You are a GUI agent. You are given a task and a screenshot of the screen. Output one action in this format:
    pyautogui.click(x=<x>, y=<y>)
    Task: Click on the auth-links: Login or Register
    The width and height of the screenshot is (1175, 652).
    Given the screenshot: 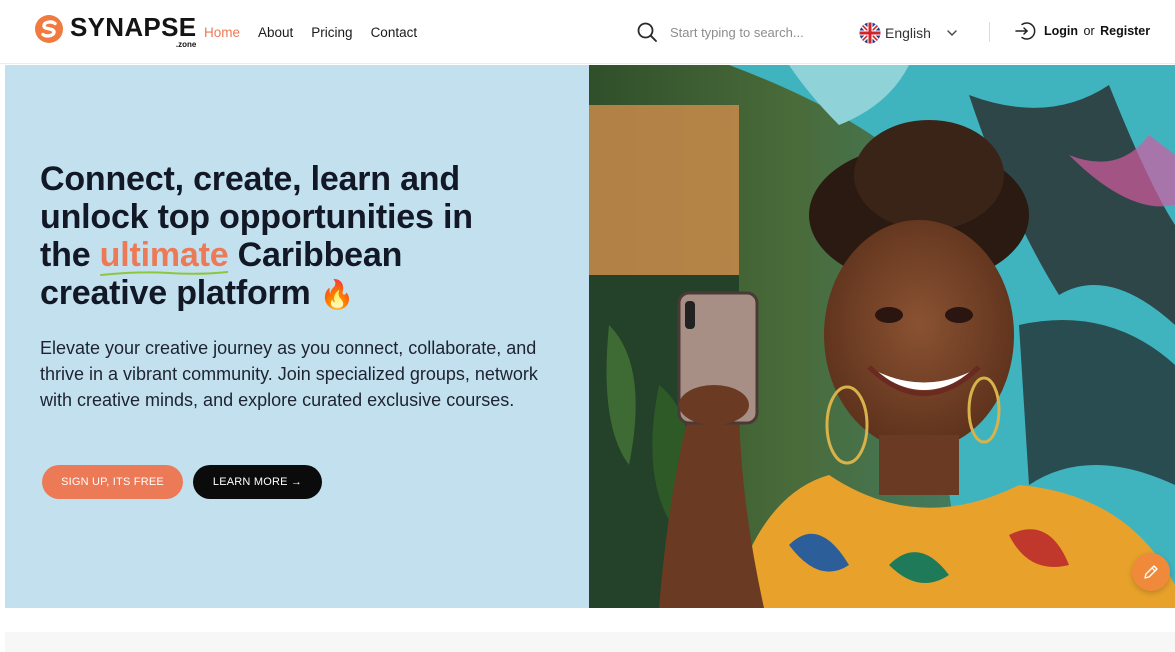 What is the action you would take?
    pyautogui.click(x=1082, y=31)
    